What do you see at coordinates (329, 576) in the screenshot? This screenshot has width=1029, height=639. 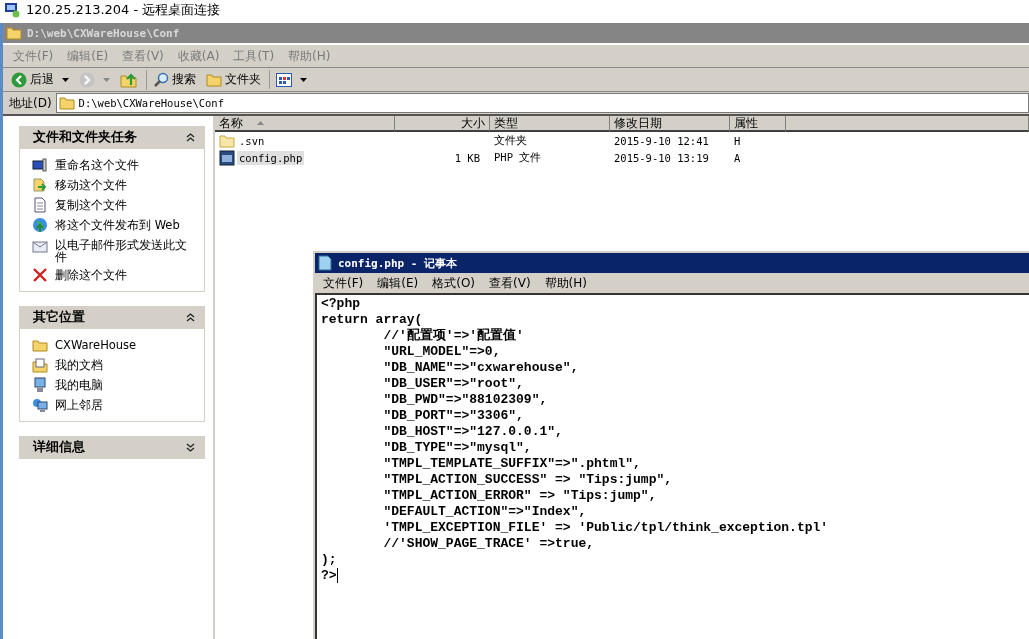 I see `code-line: ?>` at bounding box center [329, 576].